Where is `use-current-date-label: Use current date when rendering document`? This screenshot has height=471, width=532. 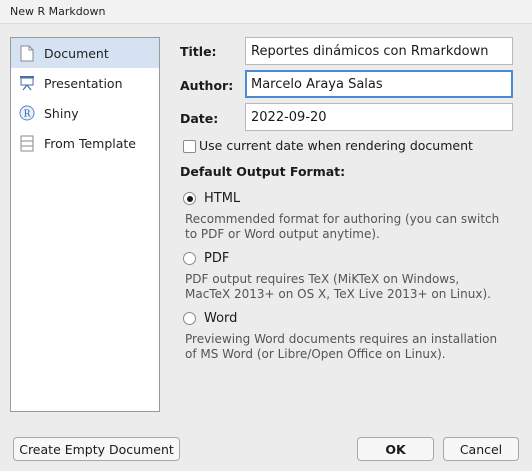
use-current-date-label: Use current date when rendering document is located at coordinates (336, 145).